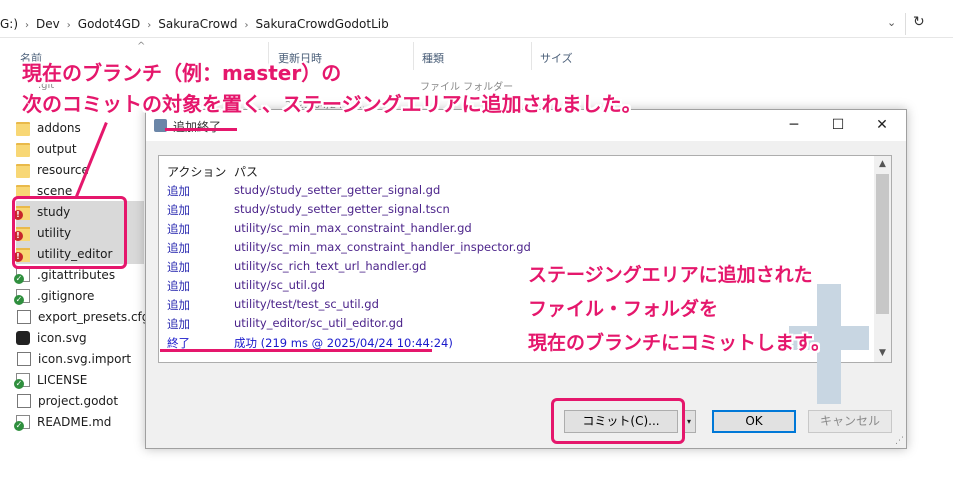  What do you see at coordinates (623, 309) in the screenshot?
I see `annotation-right-line2: ファイル・フォルダを` at bounding box center [623, 309].